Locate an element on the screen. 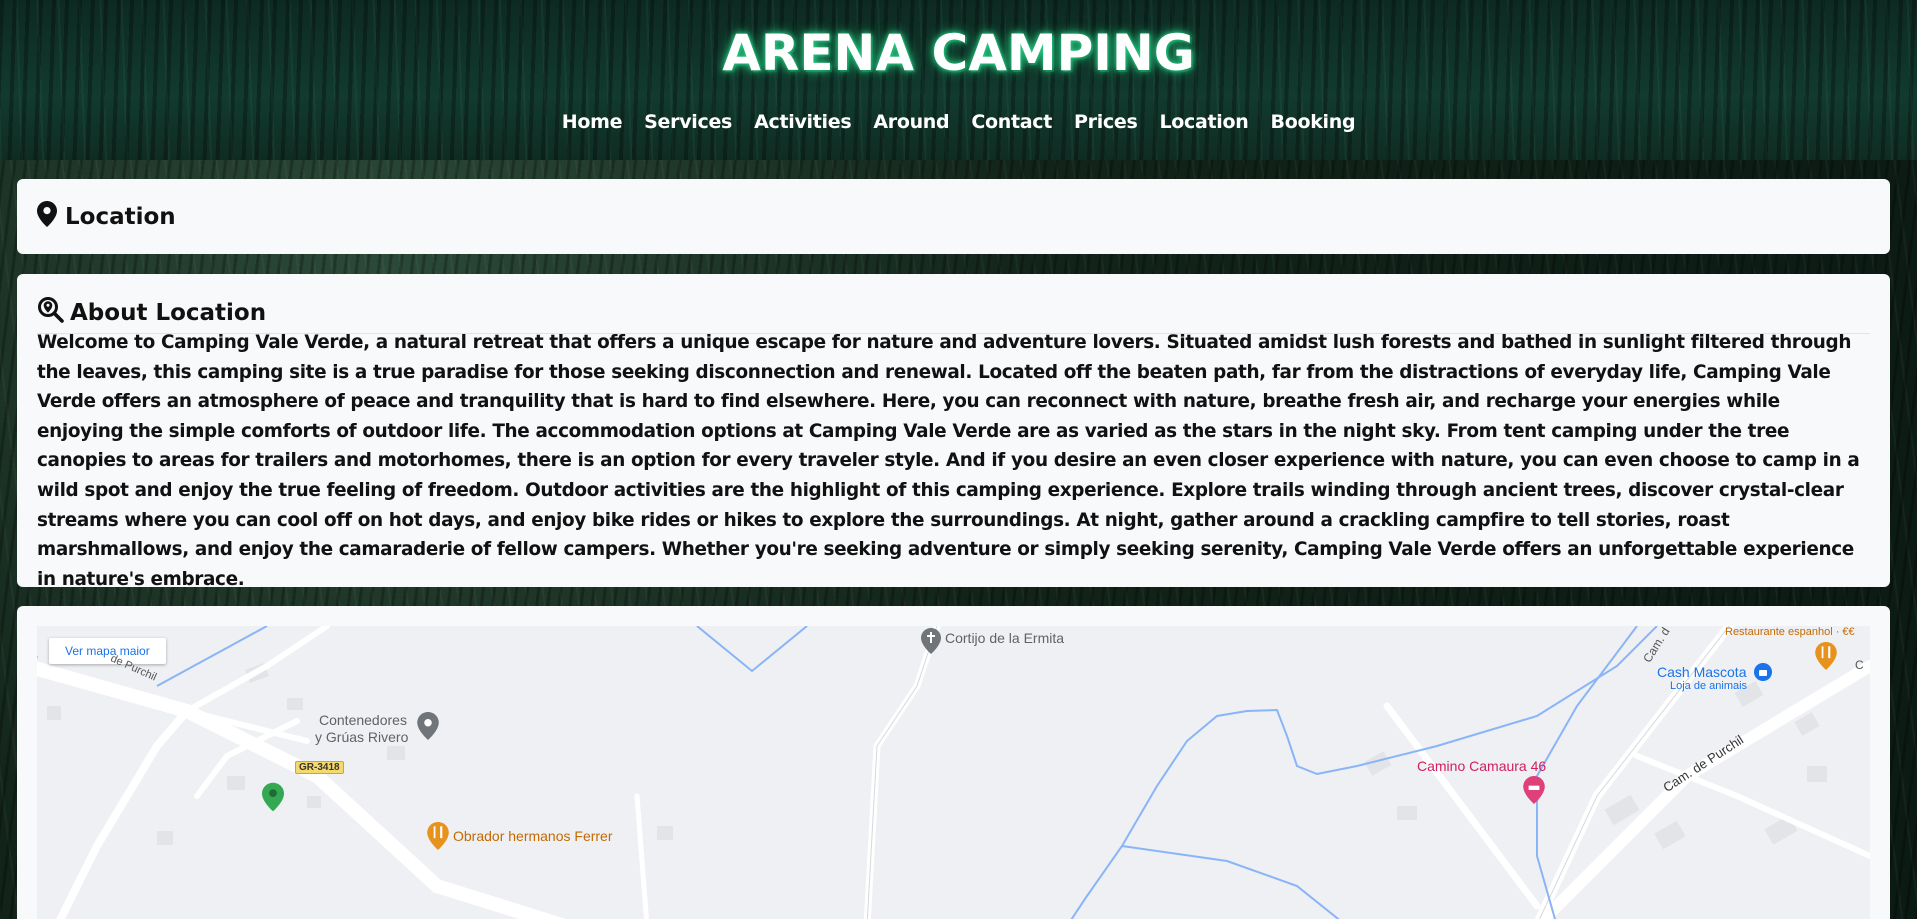 The image size is (1917, 919). nav-services: Services is located at coordinates (688, 122).